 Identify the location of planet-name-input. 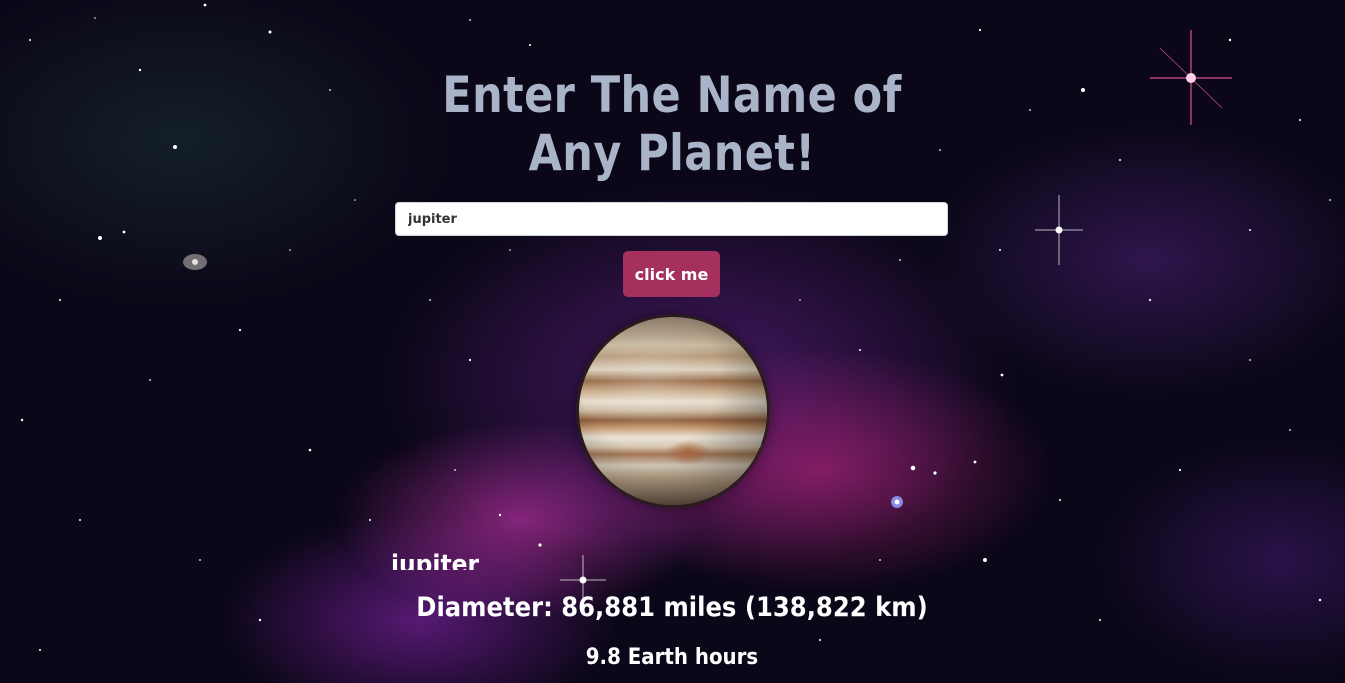
(671, 219).